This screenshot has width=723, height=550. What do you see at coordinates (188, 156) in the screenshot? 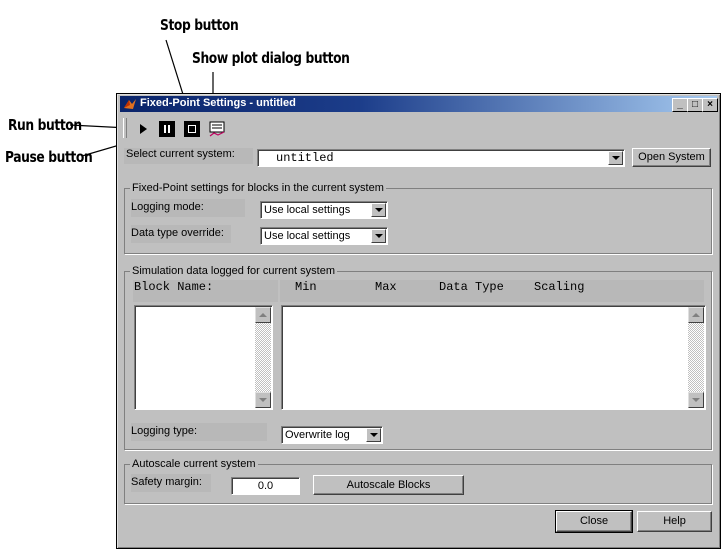
I see `select-system-label: Select current system:` at bounding box center [188, 156].